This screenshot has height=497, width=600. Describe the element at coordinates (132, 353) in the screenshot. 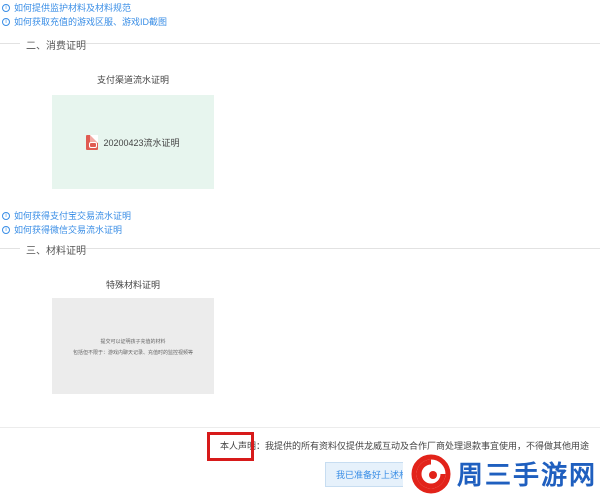

I see `card-hint-line2: 包括但不限于：游戏内聊天记录、充值时的监控视频等` at that location.